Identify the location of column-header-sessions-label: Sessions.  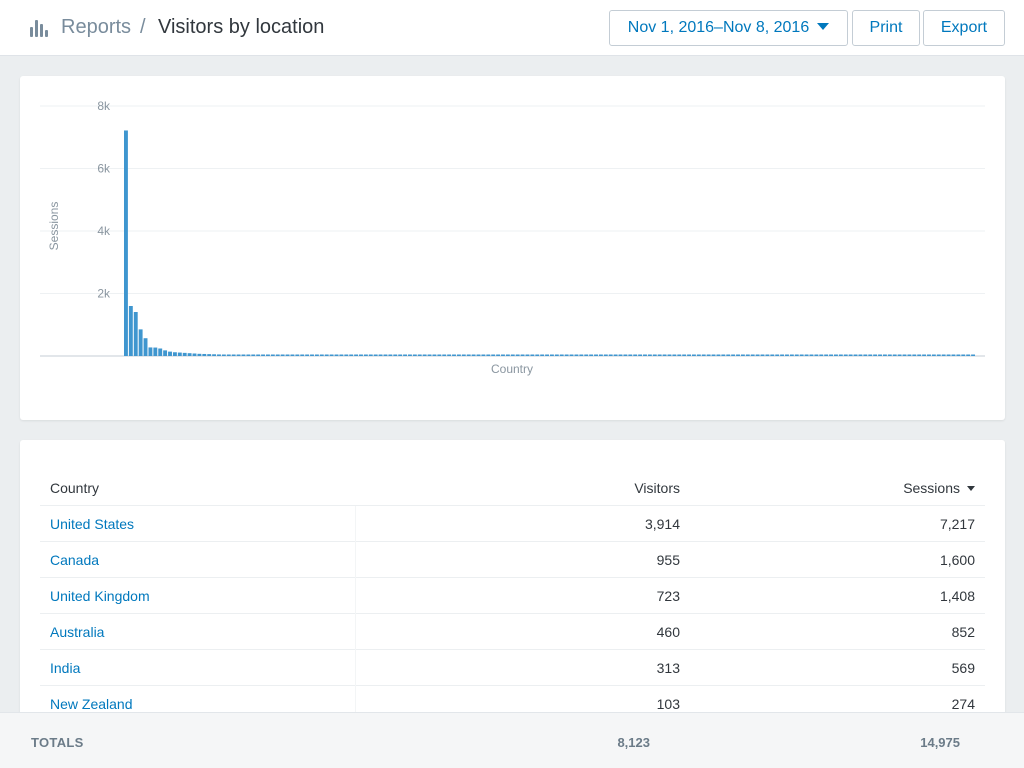
(931, 488).